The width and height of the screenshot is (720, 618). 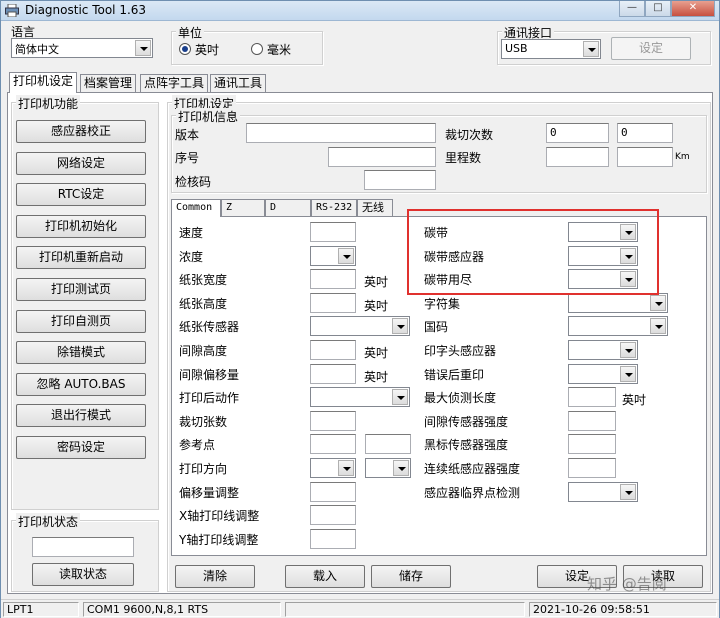 What do you see at coordinates (182, 609) in the screenshot?
I see `status-comm: COM1 9600,N,8,1 RTS` at bounding box center [182, 609].